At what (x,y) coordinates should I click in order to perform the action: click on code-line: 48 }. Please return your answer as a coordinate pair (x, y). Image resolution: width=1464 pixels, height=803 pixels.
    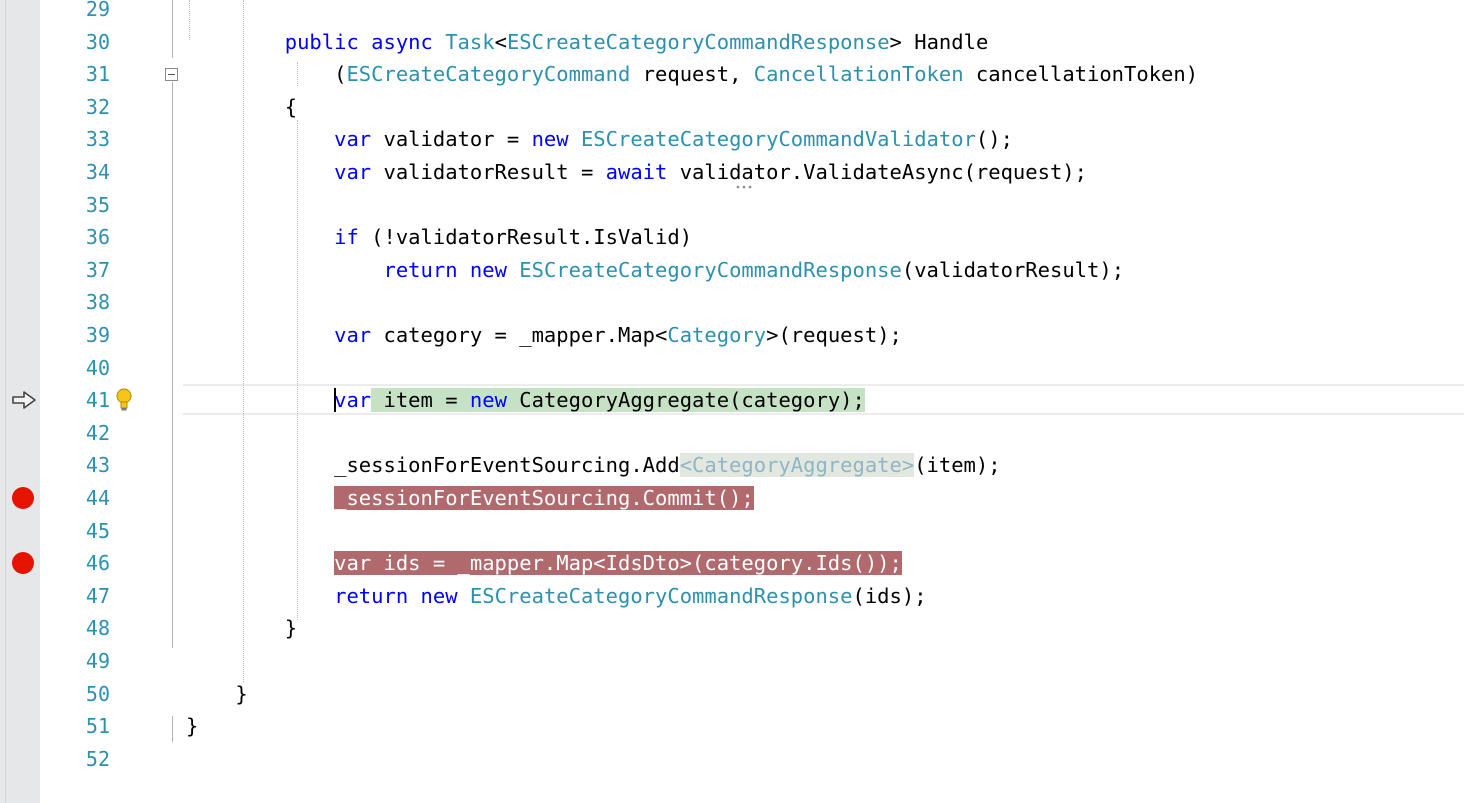
    Looking at the image, I should click on (732, 628).